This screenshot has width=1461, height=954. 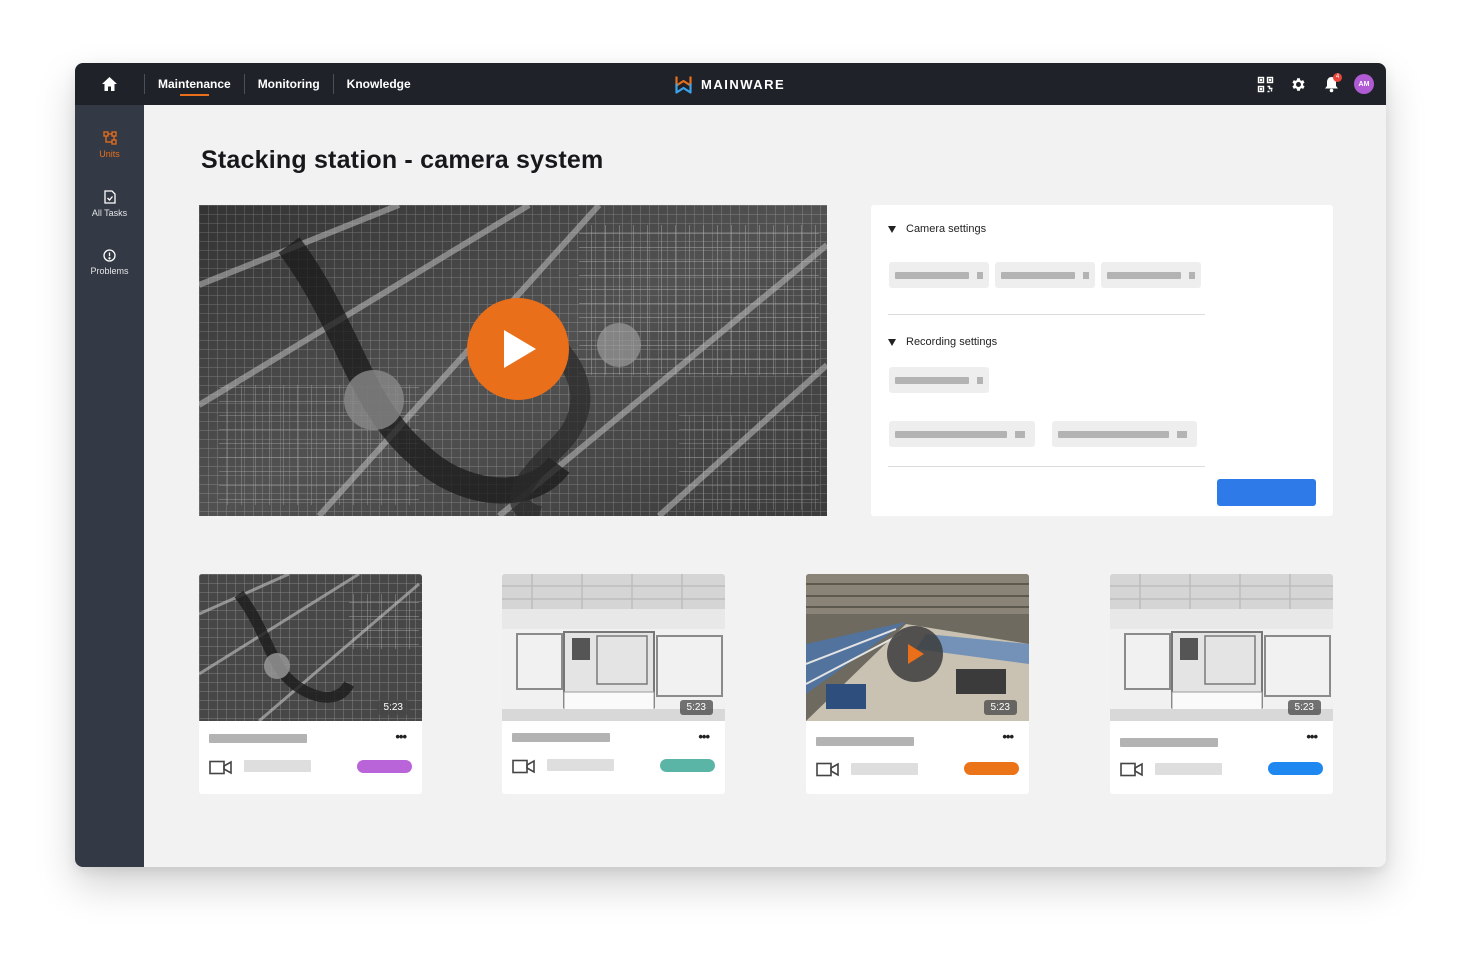 What do you see at coordinates (194, 84) in the screenshot?
I see `nav-tab-maintenance: Maintenance` at bounding box center [194, 84].